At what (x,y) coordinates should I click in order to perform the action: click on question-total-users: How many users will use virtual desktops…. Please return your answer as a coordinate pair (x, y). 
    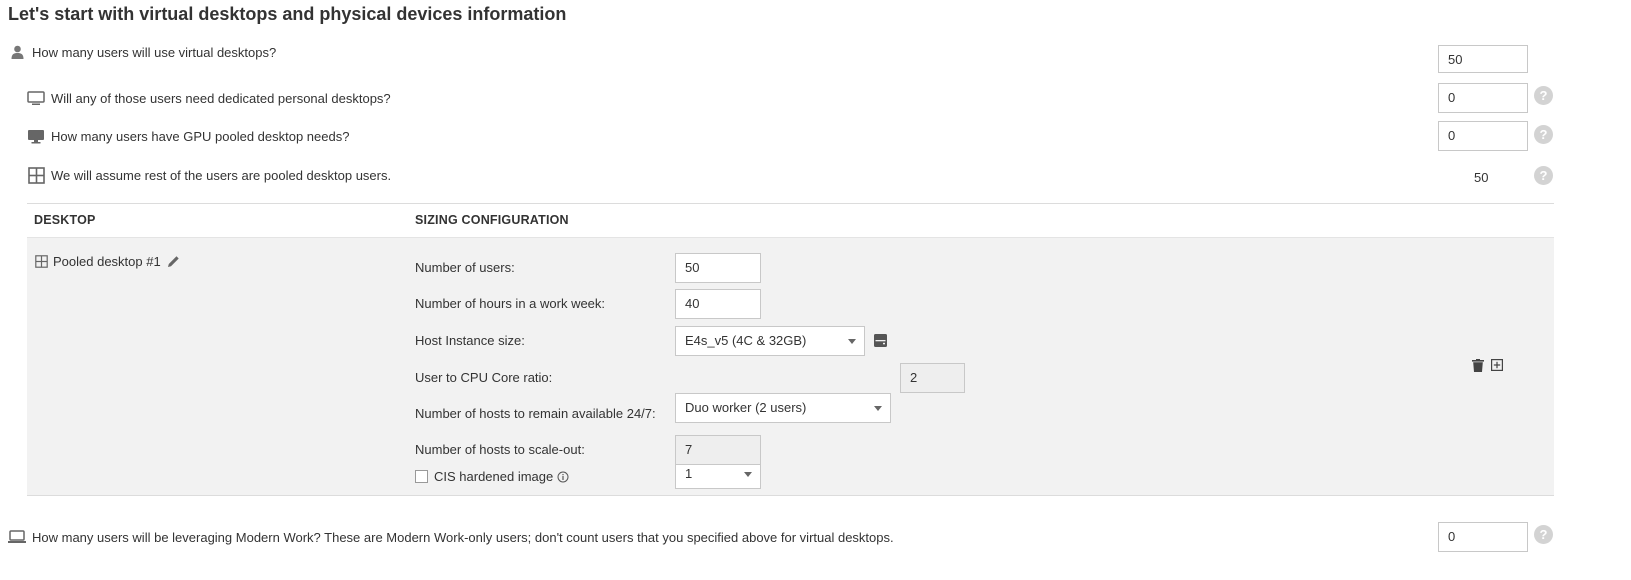
    Looking at the image, I should click on (142, 52).